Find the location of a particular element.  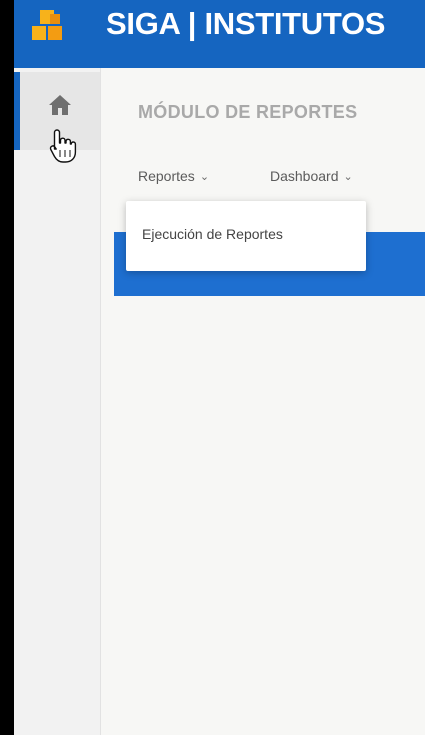

menu-reportes: Reportes ⌄ is located at coordinates (173, 176).